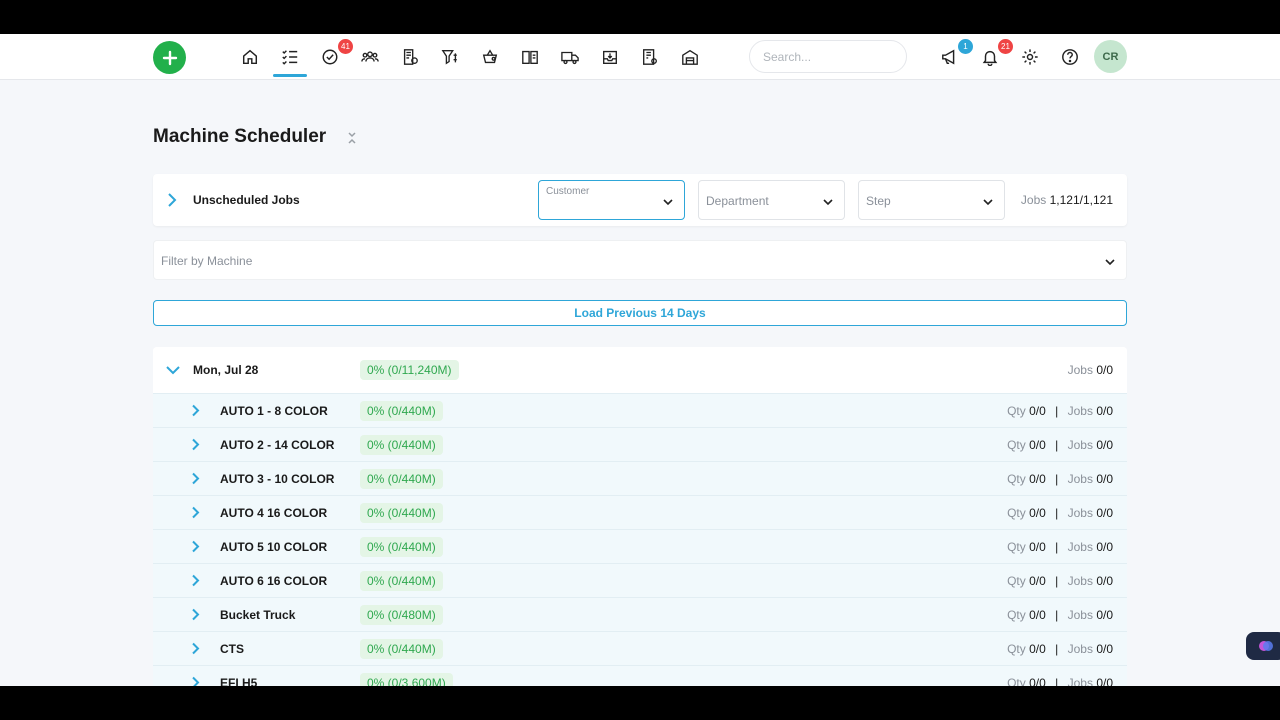  What do you see at coordinates (610, 57) in the screenshot?
I see `inbox-icon` at bounding box center [610, 57].